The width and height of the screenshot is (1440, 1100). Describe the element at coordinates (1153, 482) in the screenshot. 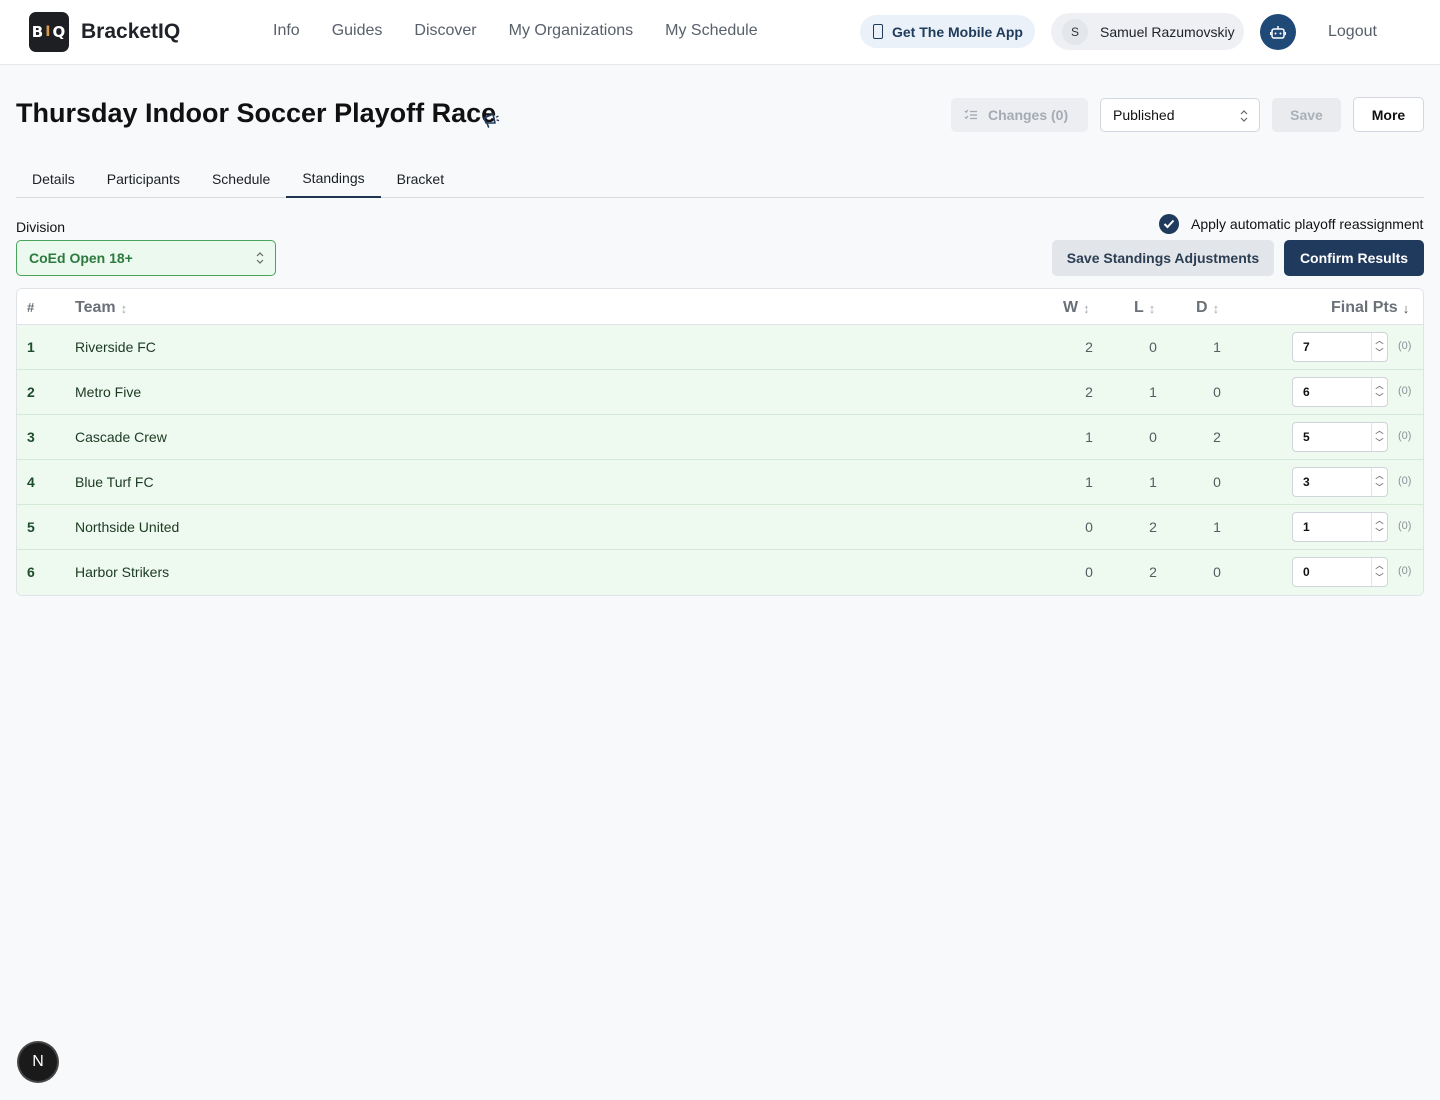

I see `row-losses: 1` at that location.